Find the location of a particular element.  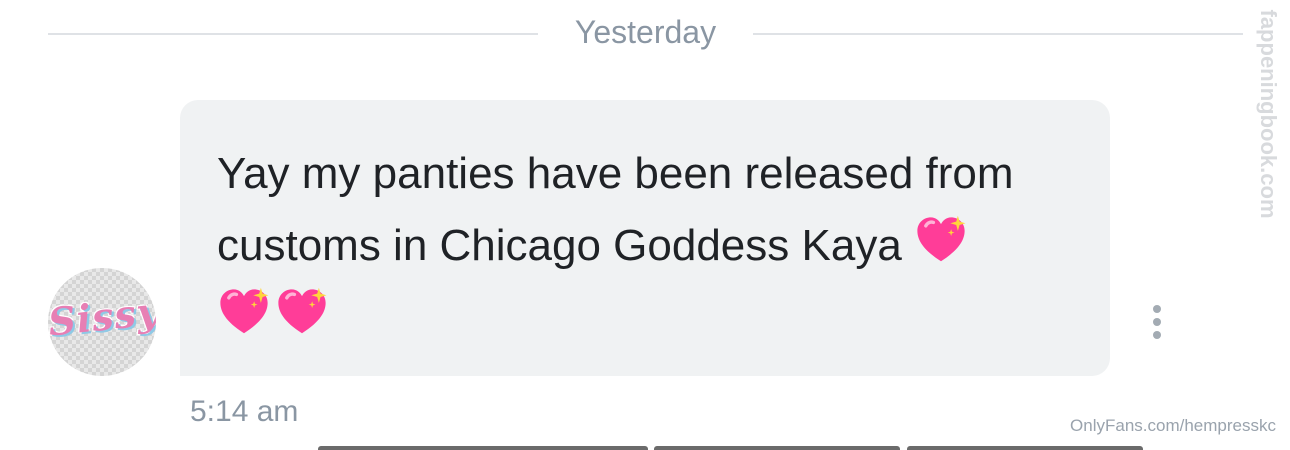

message-timestamp: 5:14 am is located at coordinates (244, 411).